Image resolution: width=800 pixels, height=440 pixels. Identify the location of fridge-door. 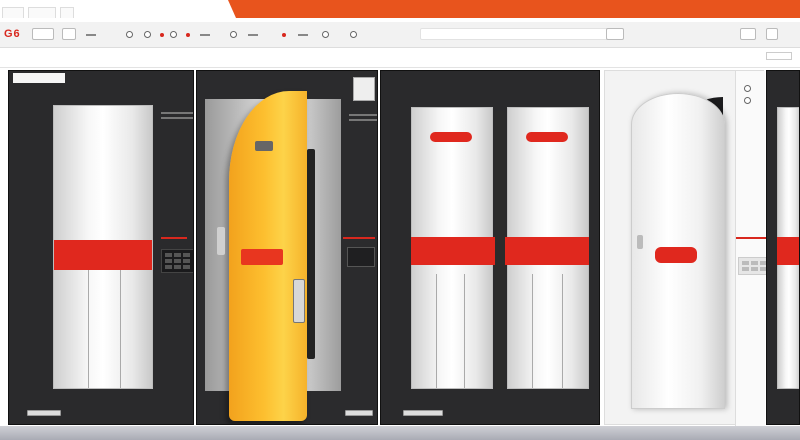
(103, 247).